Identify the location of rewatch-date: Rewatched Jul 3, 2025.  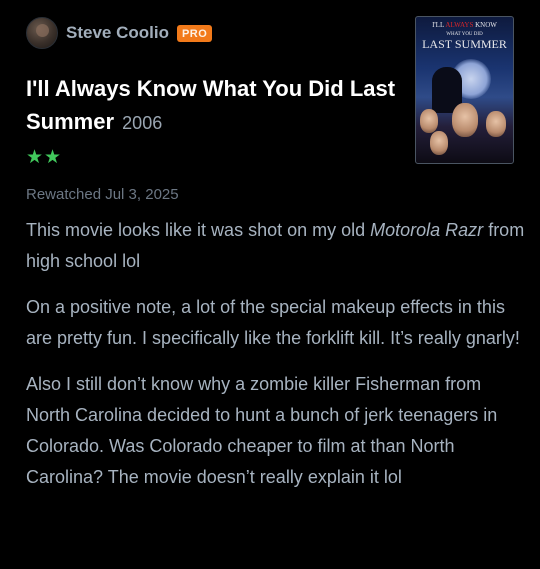
(102, 194).